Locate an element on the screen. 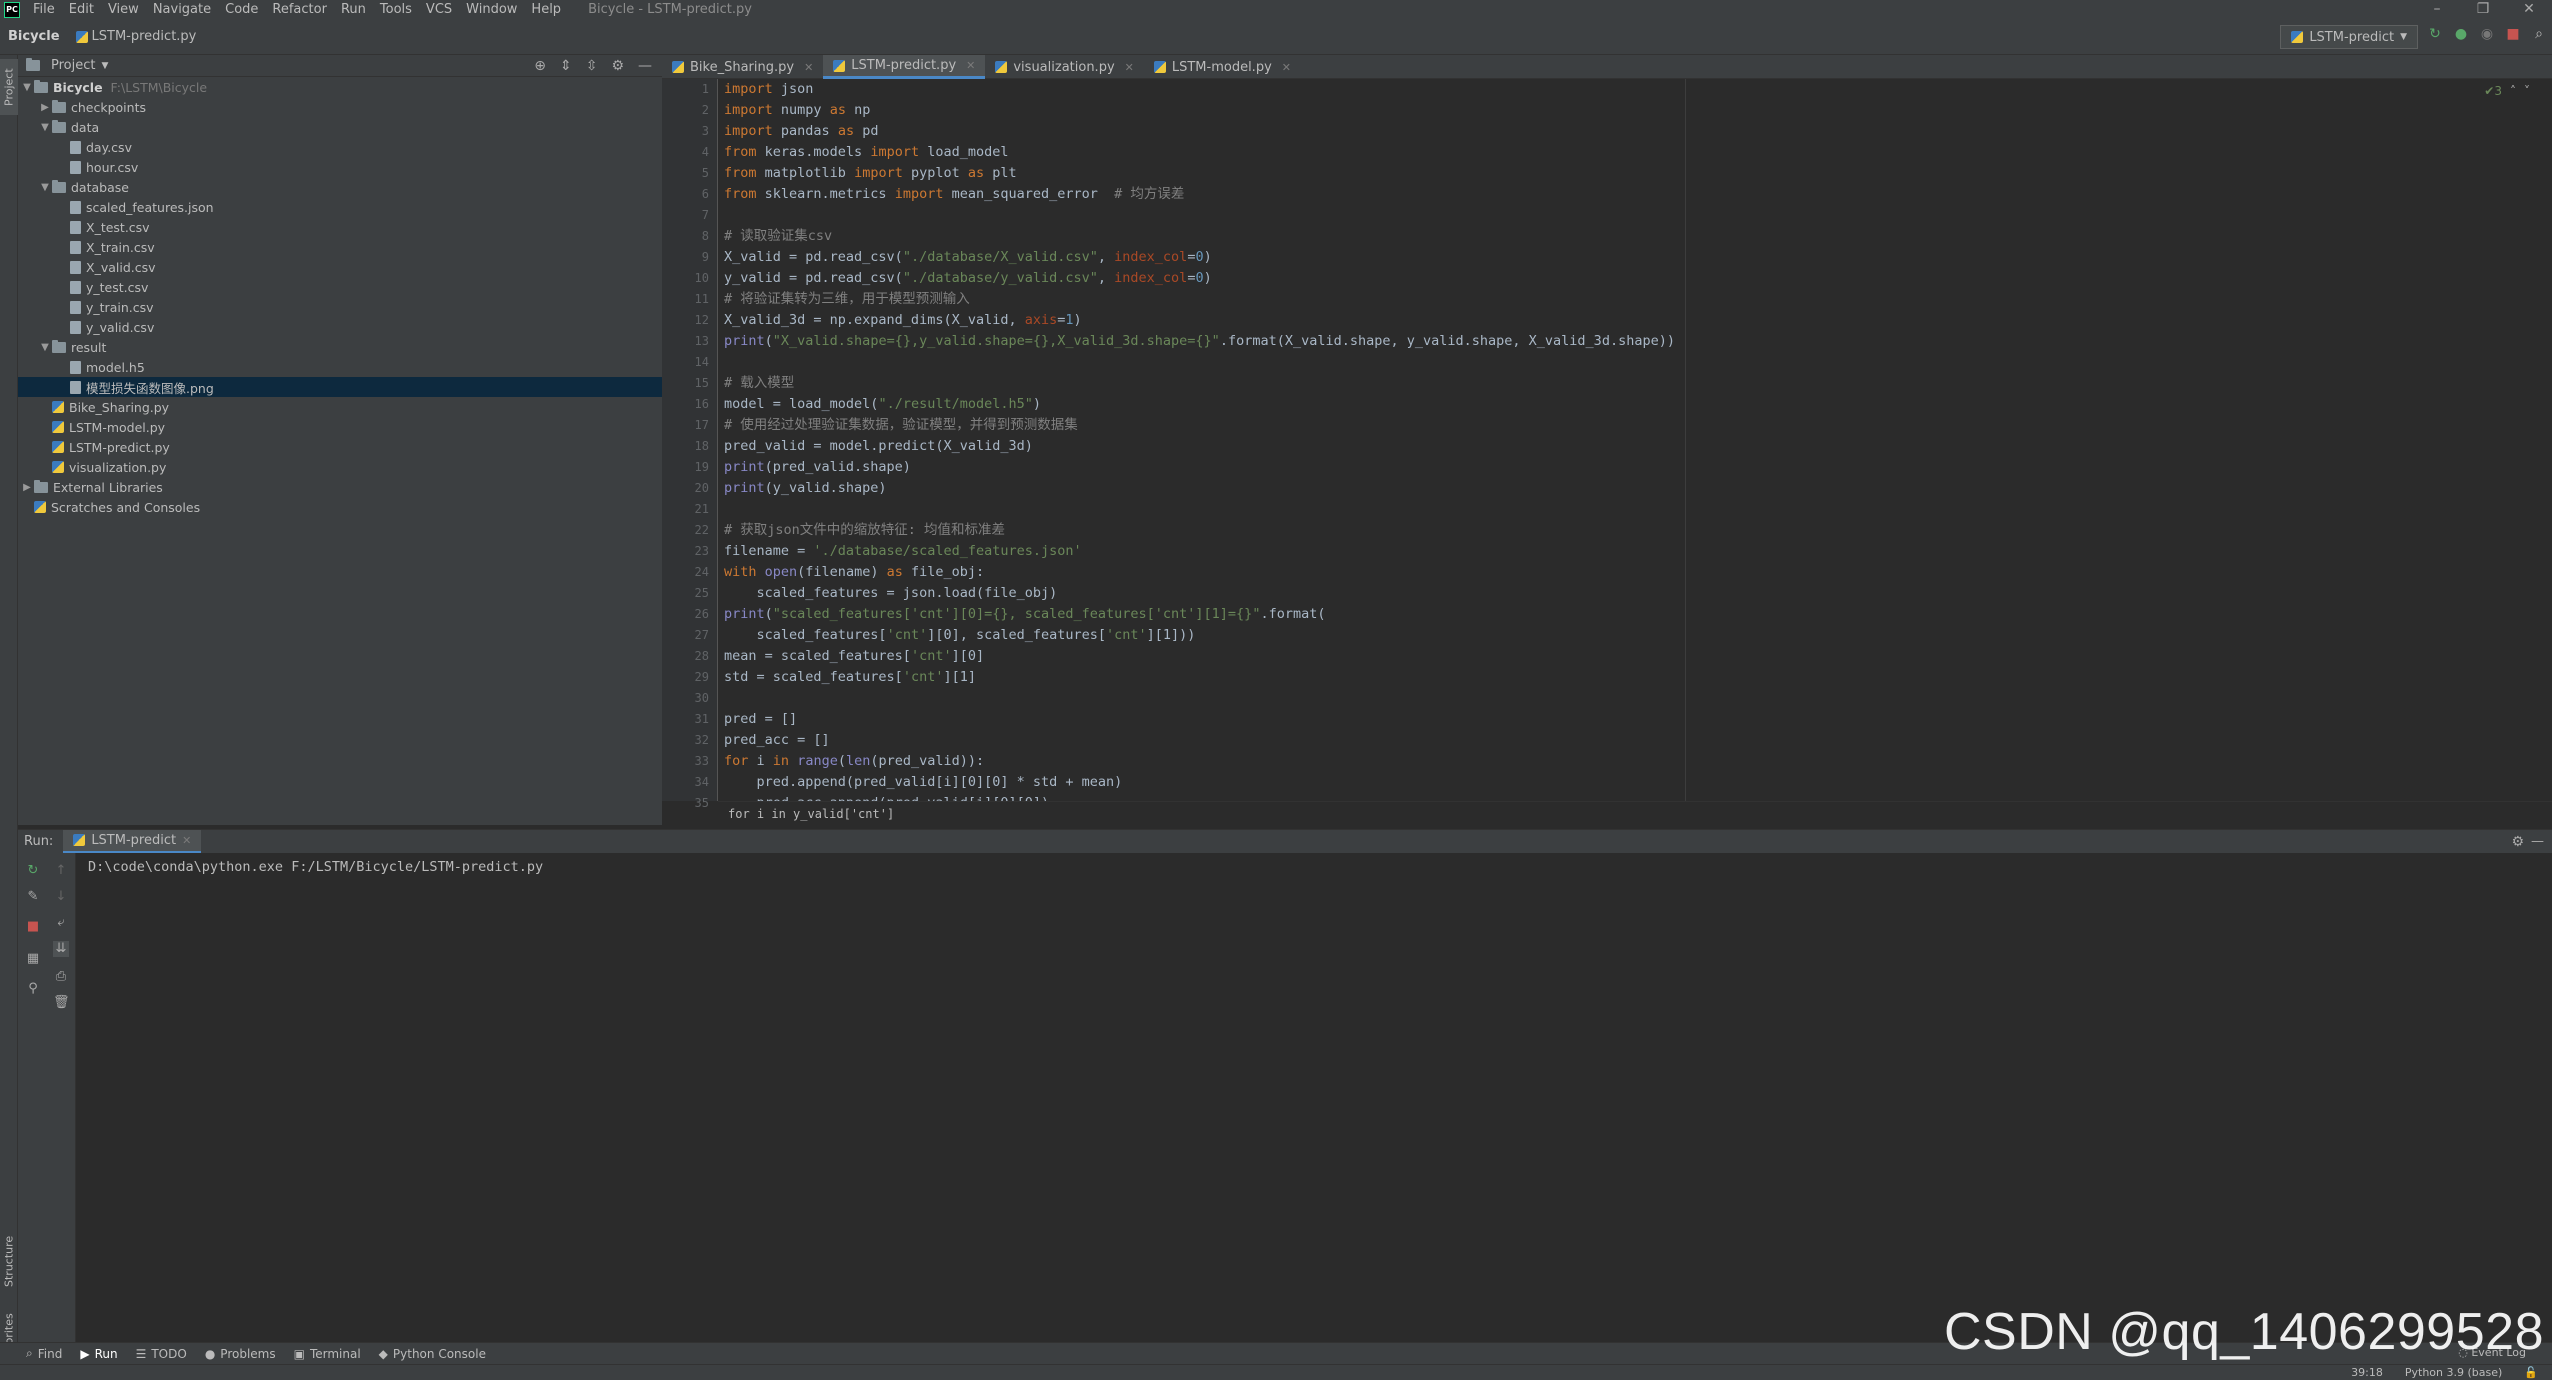 The image size is (2552, 1380). tree-root: ▼ Bicycle F:\LSTM\Bicycle is located at coordinates (340, 87).